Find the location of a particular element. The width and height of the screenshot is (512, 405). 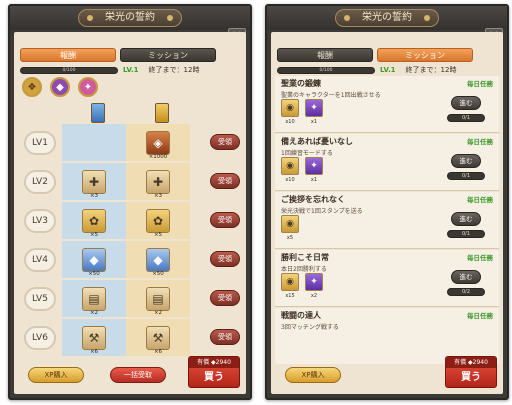

mission-title-row: 戦闘の達人 毎日任務 is located at coordinates (387, 315).